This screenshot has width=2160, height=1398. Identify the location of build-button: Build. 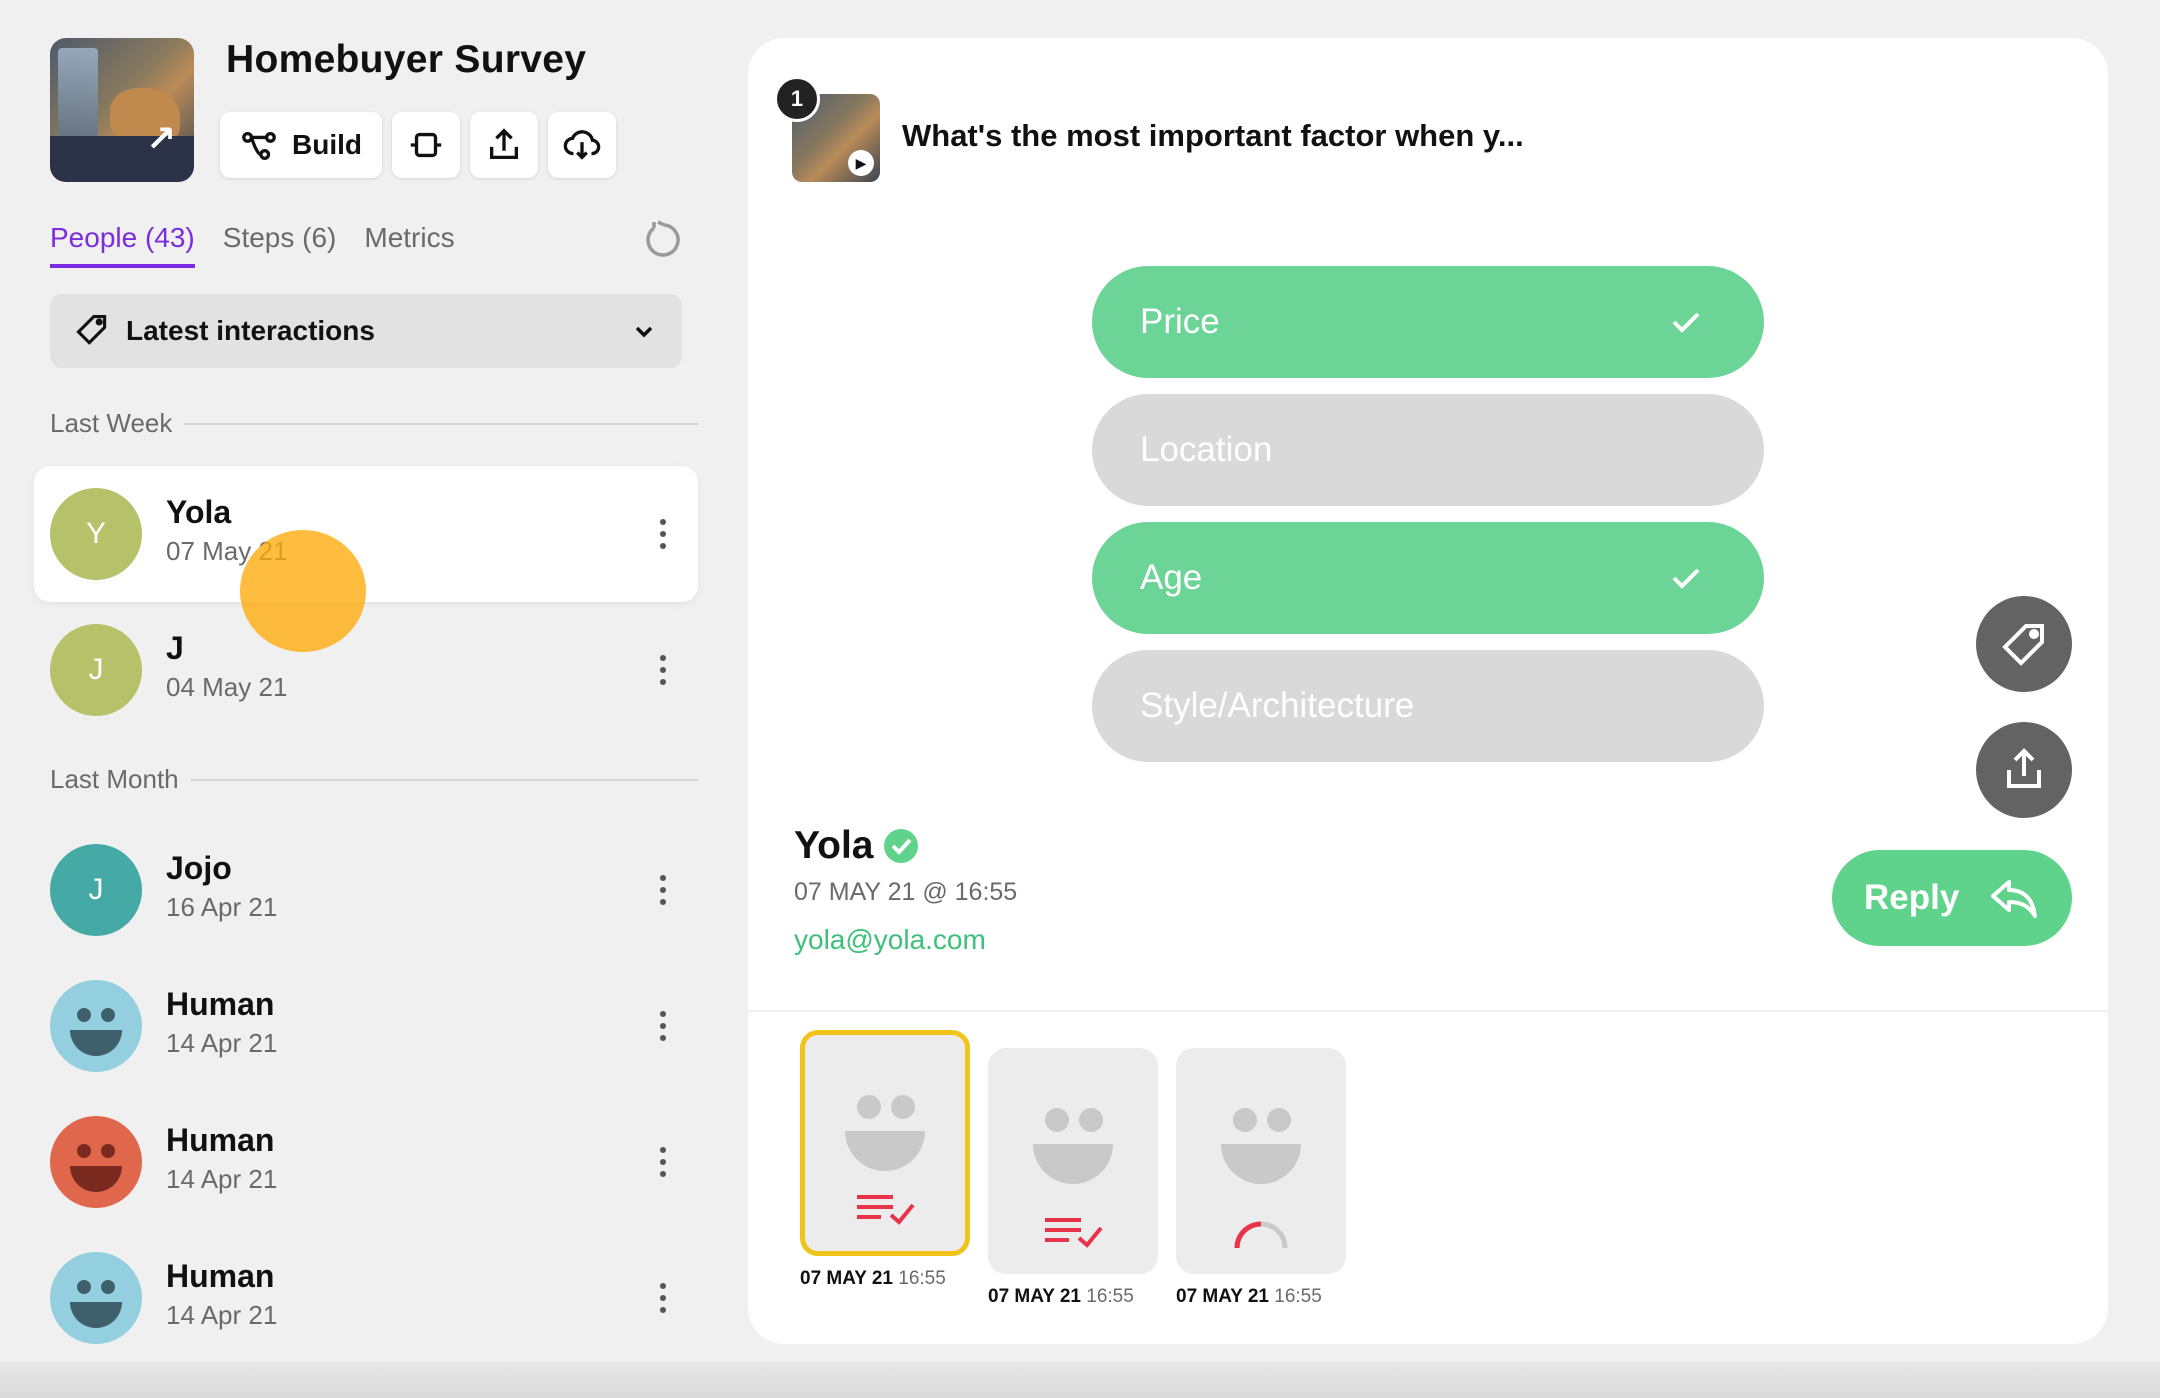
(301, 145).